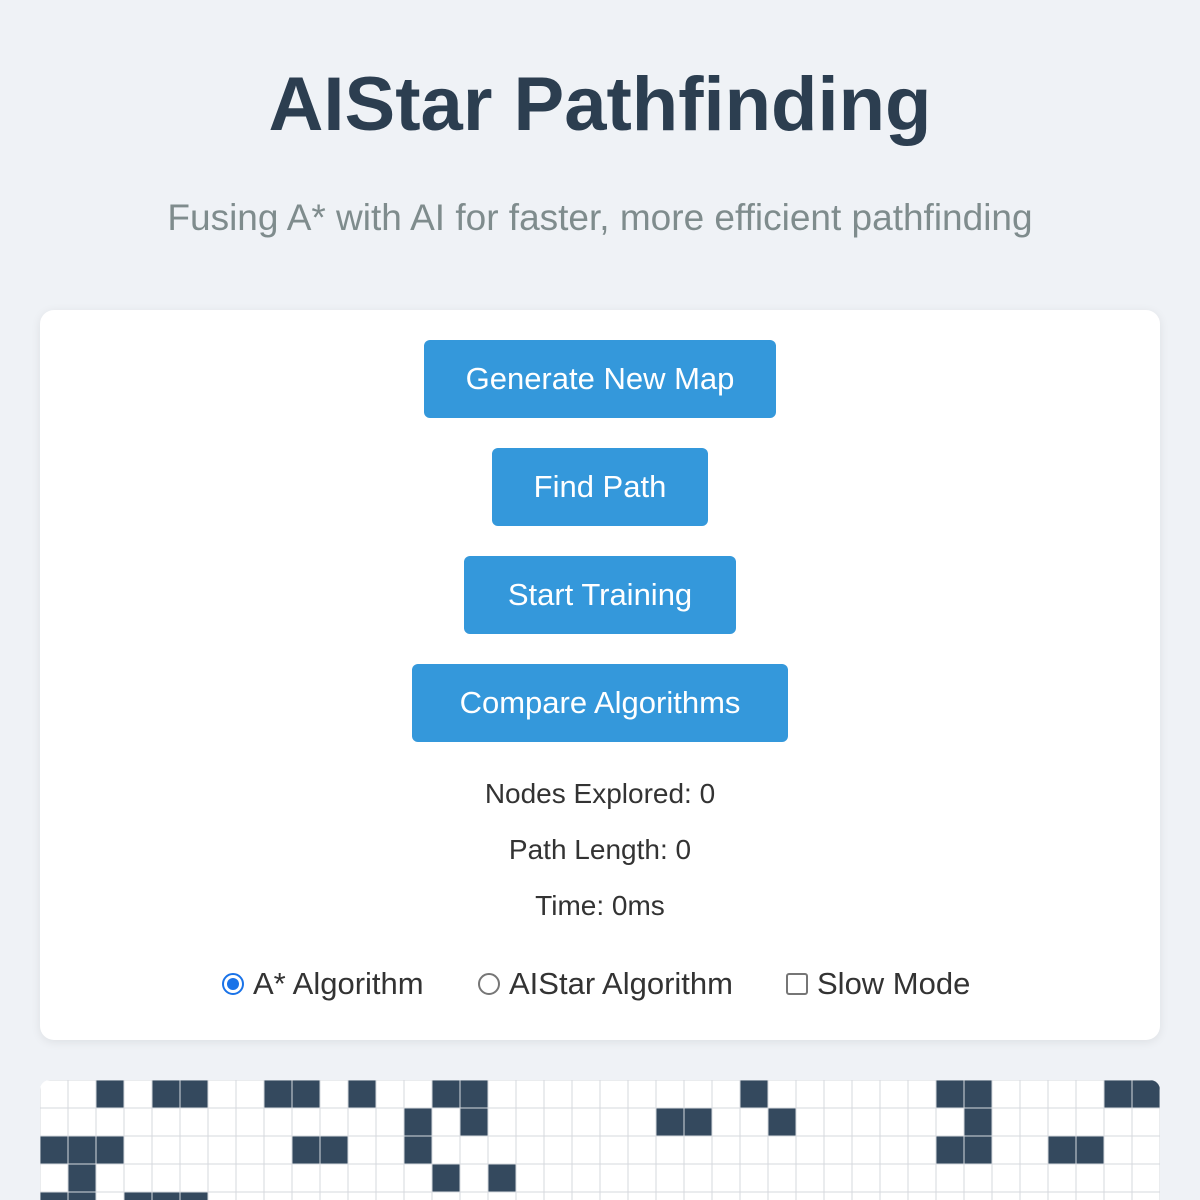  What do you see at coordinates (600, 595) in the screenshot?
I see `start-training-button: Start Training` at bounding box center [600, 595].